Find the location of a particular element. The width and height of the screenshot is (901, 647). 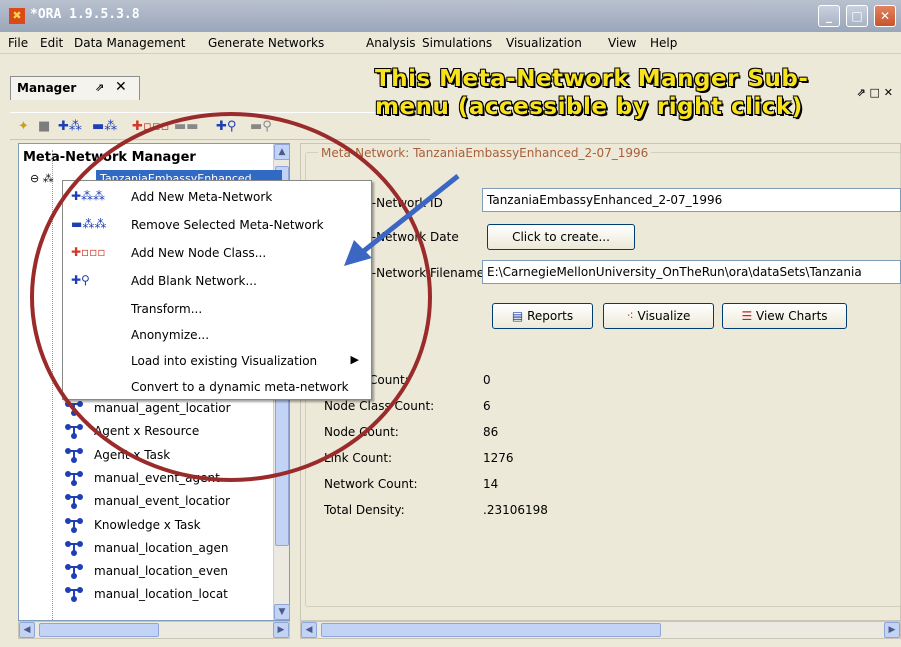

menu-edit: Edit is located at coordinates (51, 43).